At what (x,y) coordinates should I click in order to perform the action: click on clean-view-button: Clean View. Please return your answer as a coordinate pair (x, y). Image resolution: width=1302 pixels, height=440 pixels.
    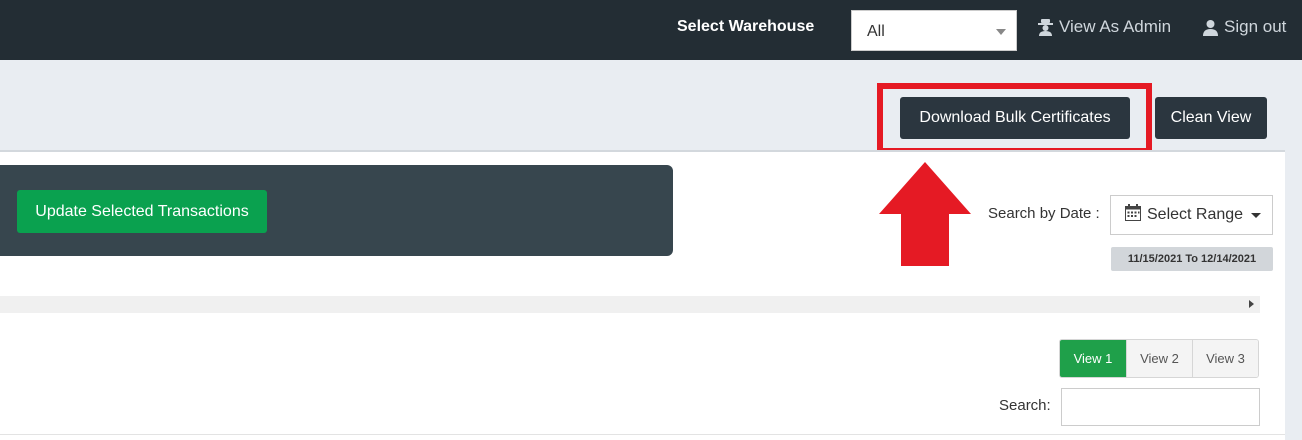
    Looking at the image, I should click on (1211, 118).